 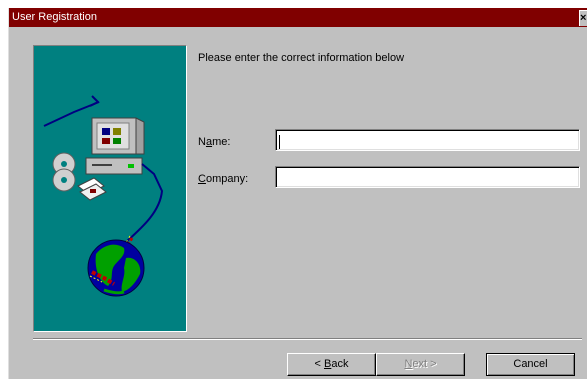 I want to click on text-cursor, so click(x=279, y=142).